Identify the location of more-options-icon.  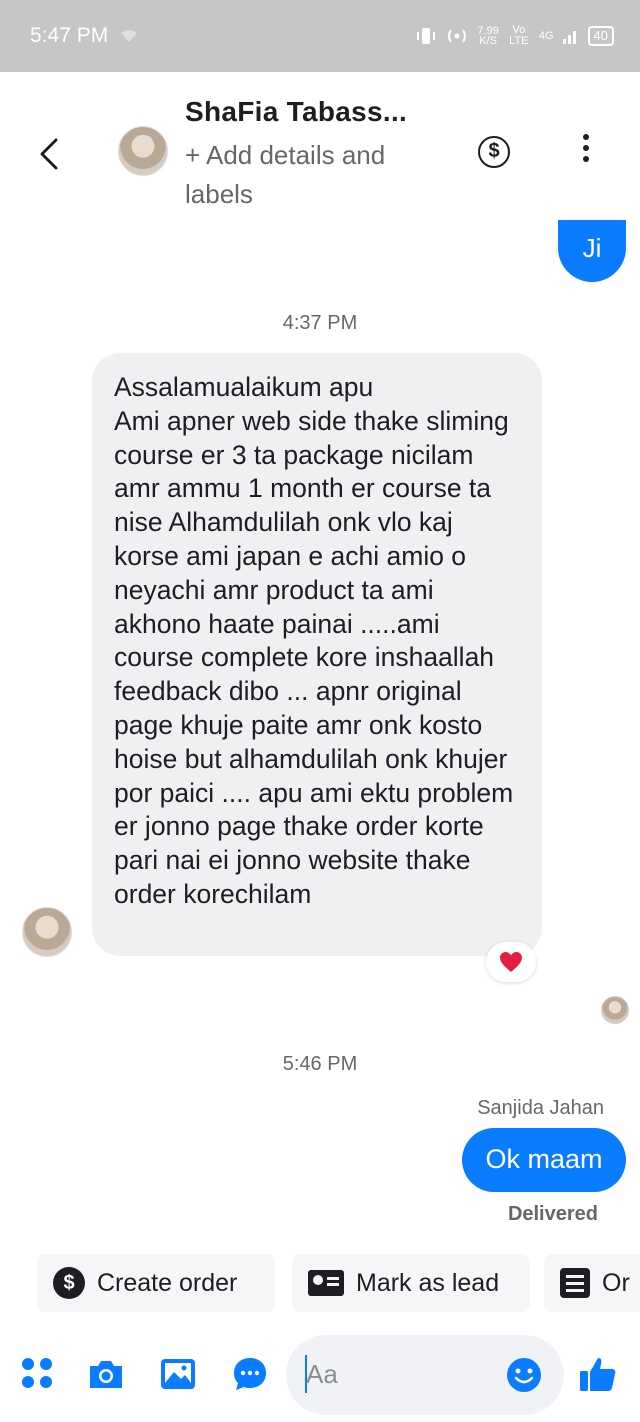
(586, 151).